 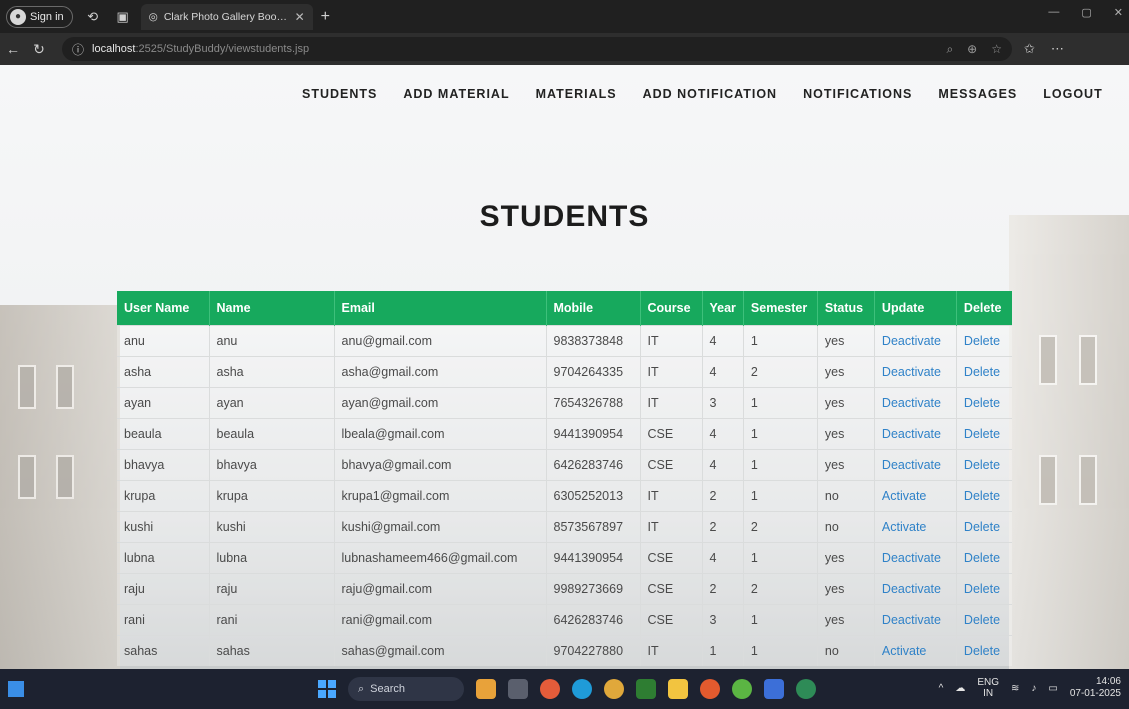 What do you see at coordinates (272, 619) in the screenshot?
I see `cell-name: rani` at bounding box center [272, 619].